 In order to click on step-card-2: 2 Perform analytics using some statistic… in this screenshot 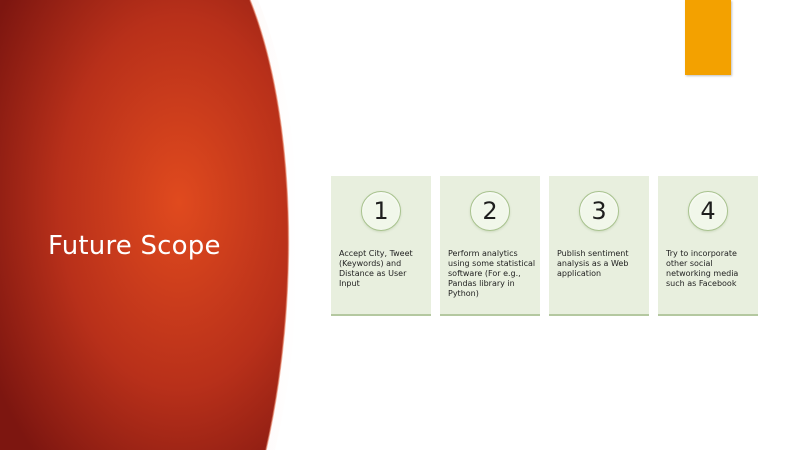, I will do `click(490, 246)`.